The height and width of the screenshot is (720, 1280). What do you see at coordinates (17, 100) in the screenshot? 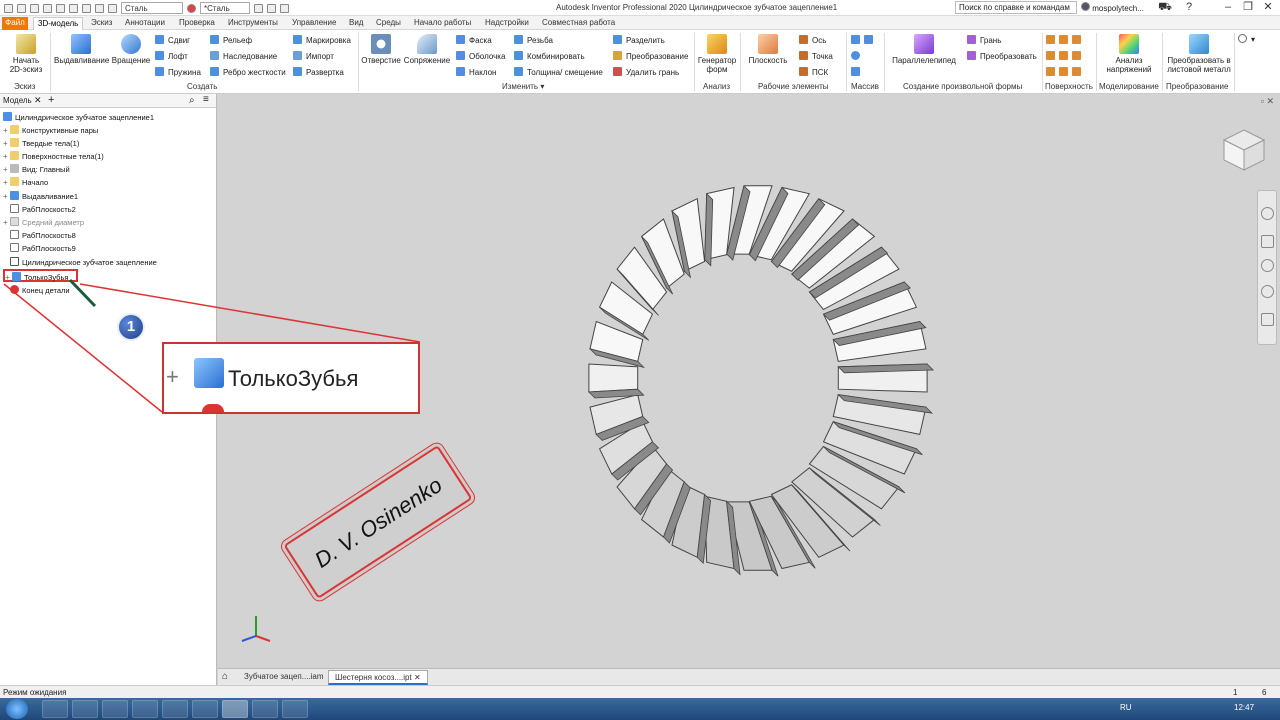
I see `tab-model: Модель` at bounding box center [17, 100].